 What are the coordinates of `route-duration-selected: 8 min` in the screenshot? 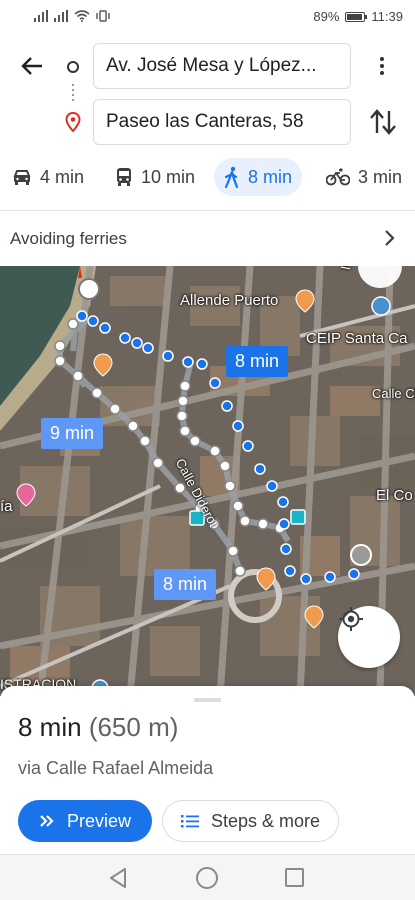 It's located at (257, 361).